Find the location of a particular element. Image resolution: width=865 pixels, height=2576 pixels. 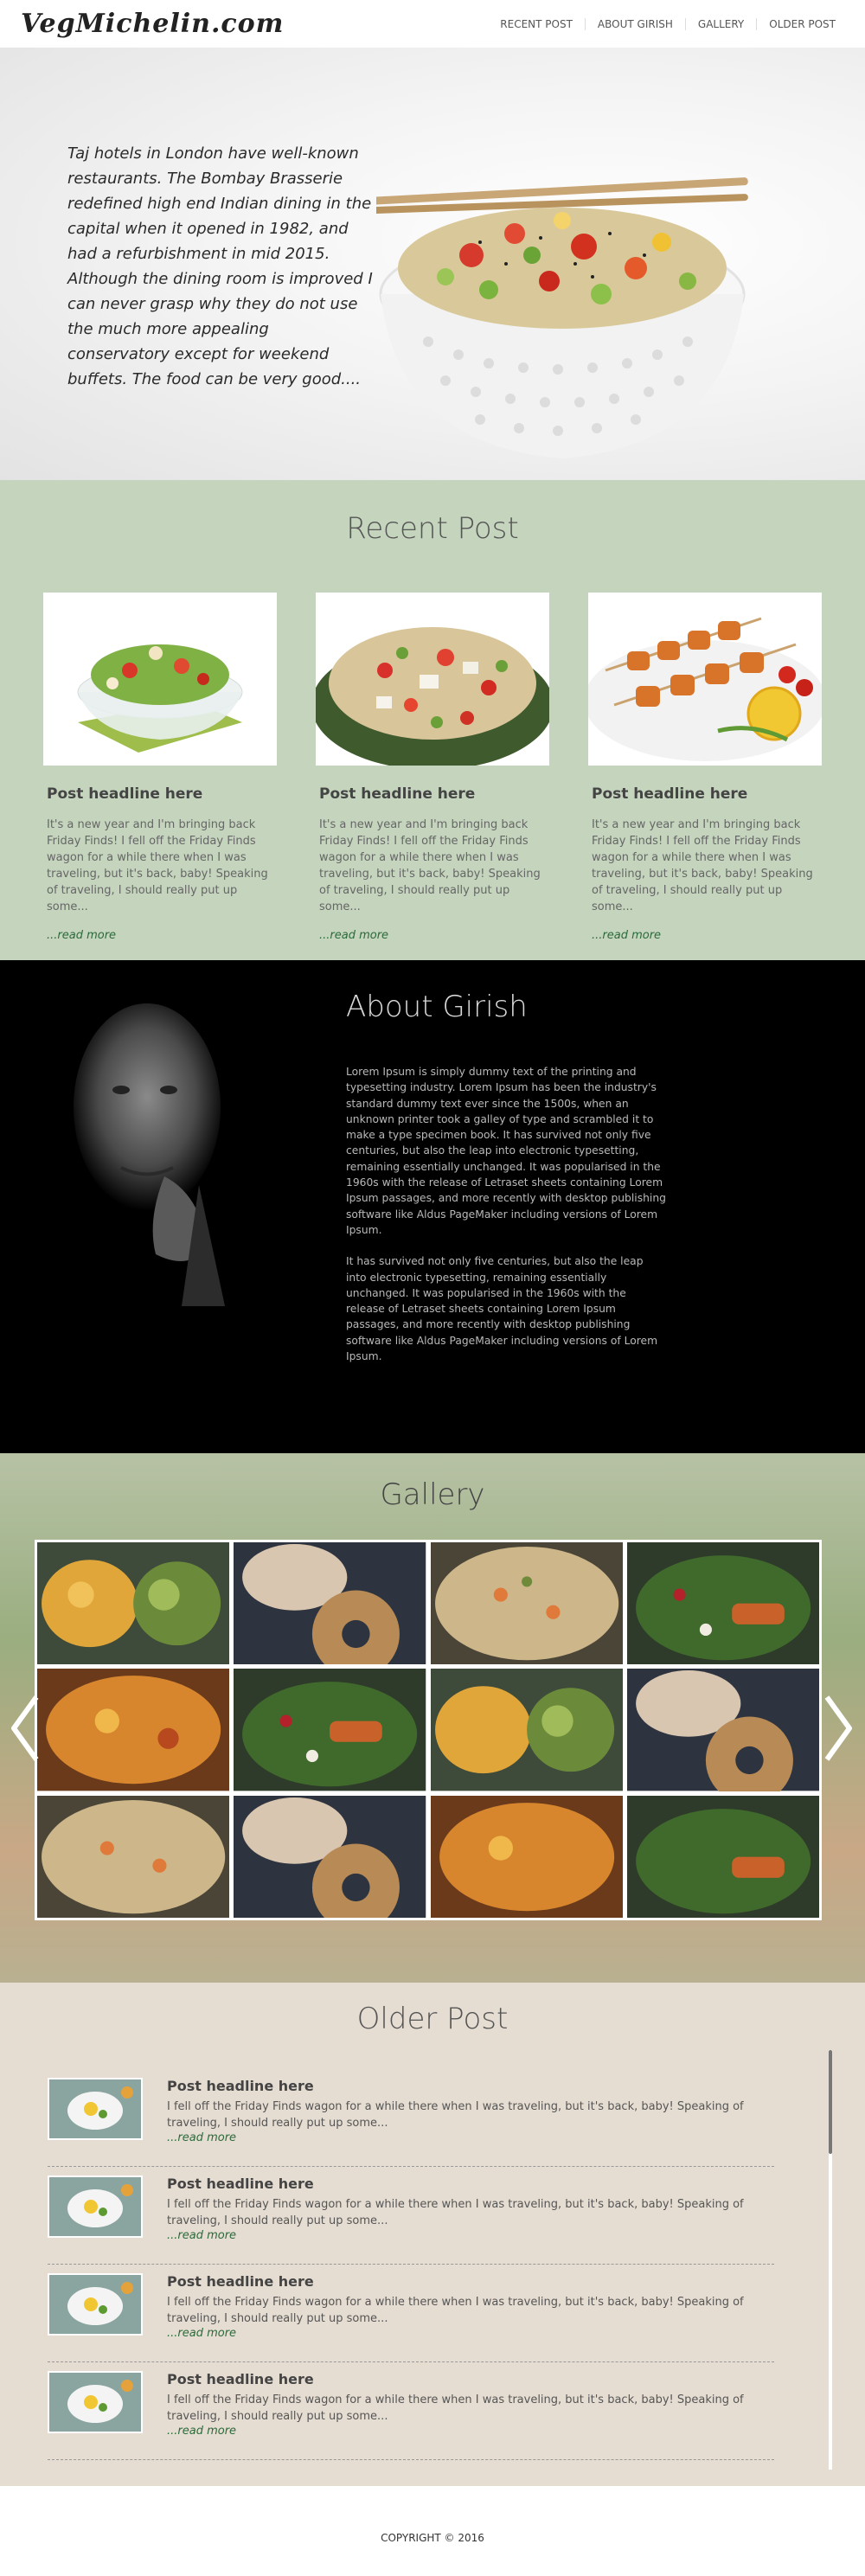

author-portrait is located at coordinates (143, 1133).